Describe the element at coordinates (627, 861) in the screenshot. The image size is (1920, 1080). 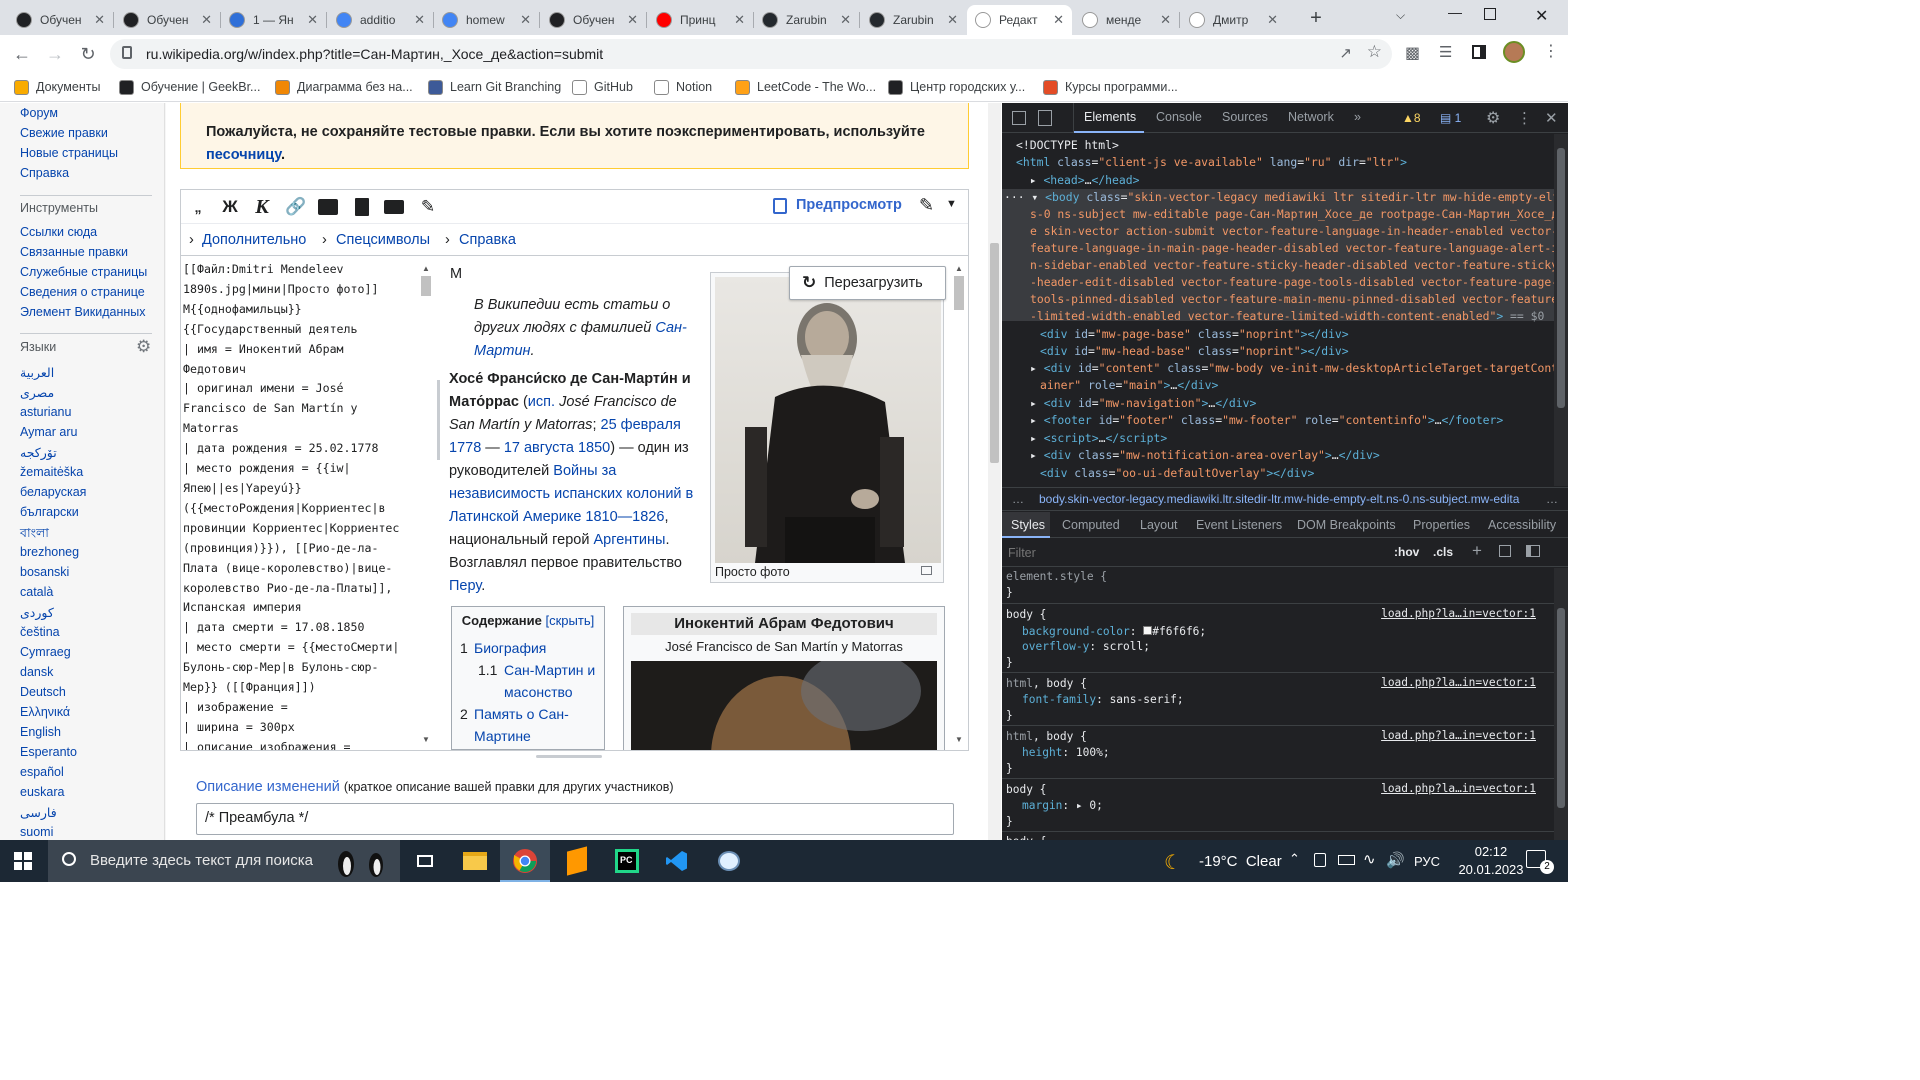
I see `pycharm-icon: PC` at that location.